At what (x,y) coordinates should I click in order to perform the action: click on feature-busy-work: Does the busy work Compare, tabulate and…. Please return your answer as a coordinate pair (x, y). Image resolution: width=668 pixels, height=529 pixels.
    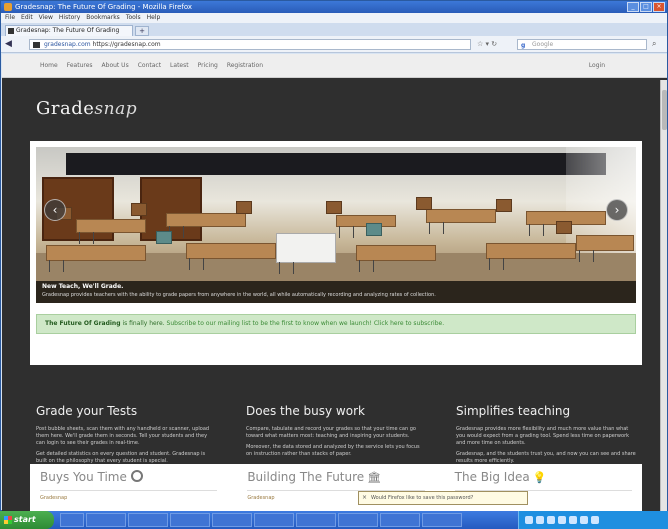
    Looking at the image, I should click on (336, 436).